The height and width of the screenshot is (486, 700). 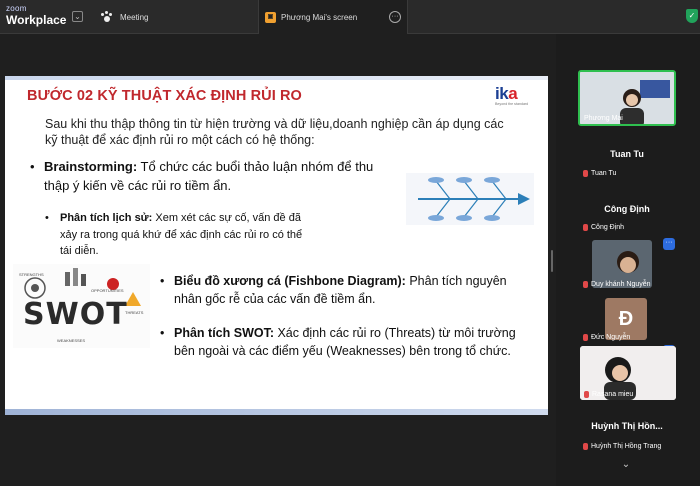 I want to click on participant-label-duc-nguyen: Đức Nguyễn, so click(x=606, y=337).